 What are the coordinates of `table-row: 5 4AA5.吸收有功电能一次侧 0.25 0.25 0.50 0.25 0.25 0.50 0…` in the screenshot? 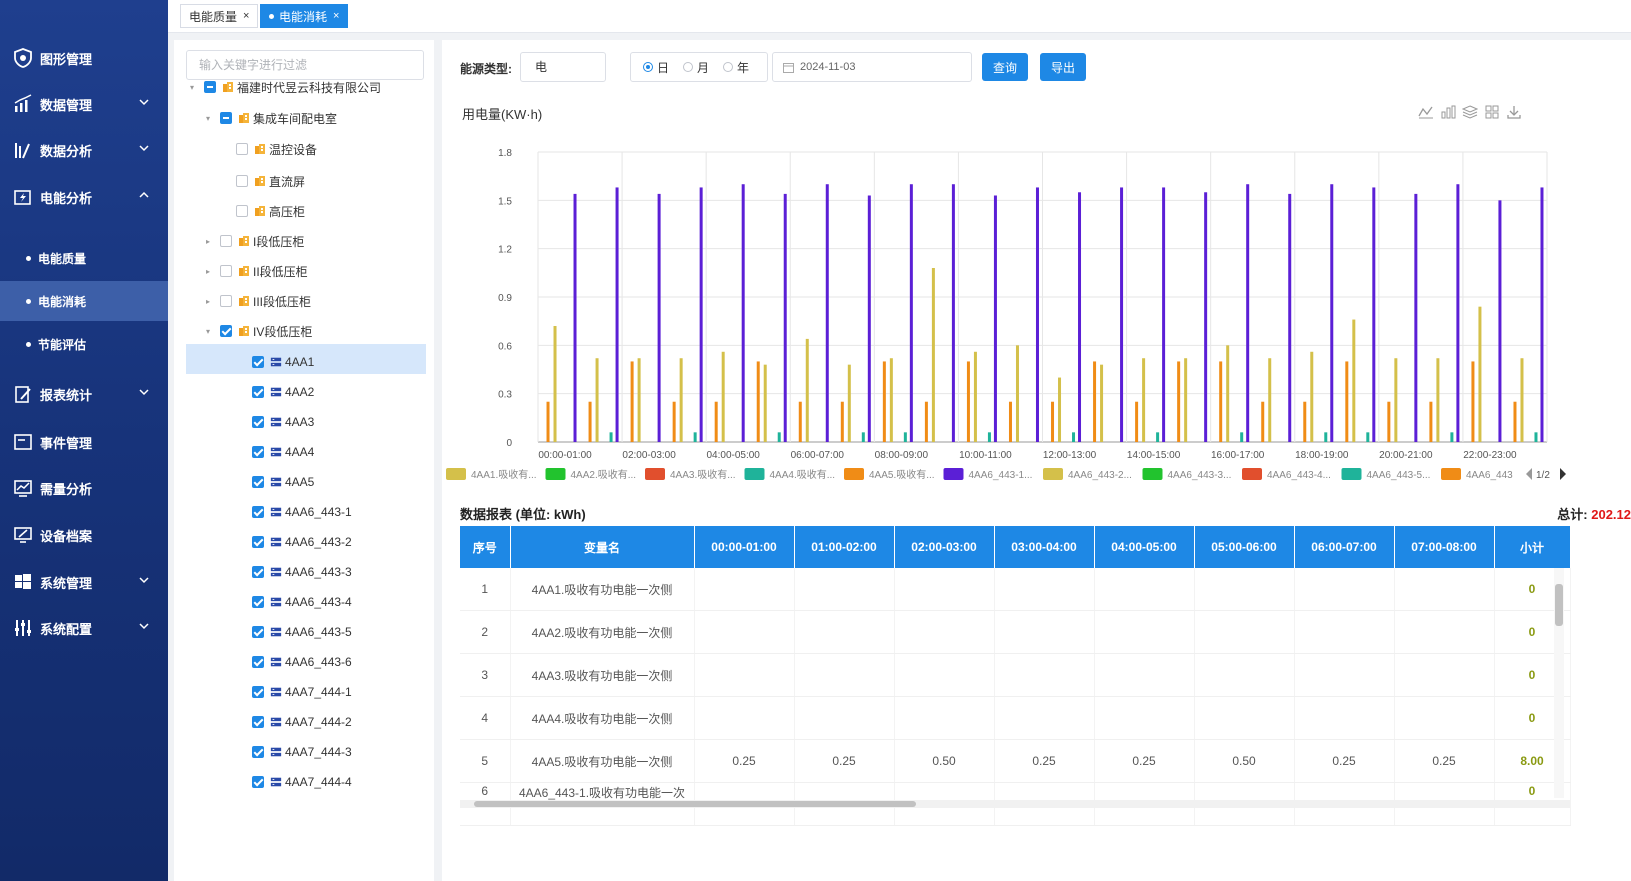 It's located at (1015, 761).